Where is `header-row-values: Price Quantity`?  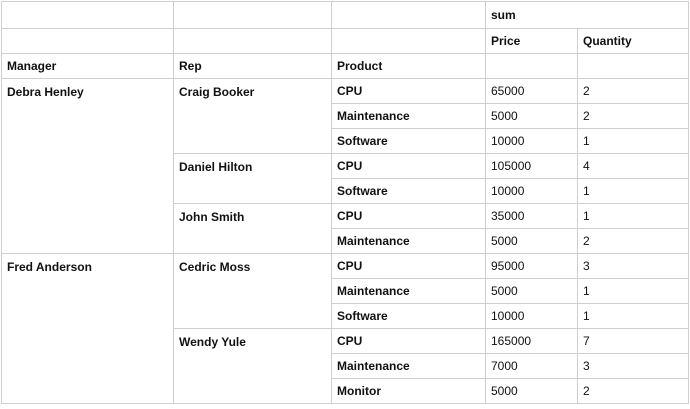 header-row-values: Price Quantity is located at coordinates (345, 41).